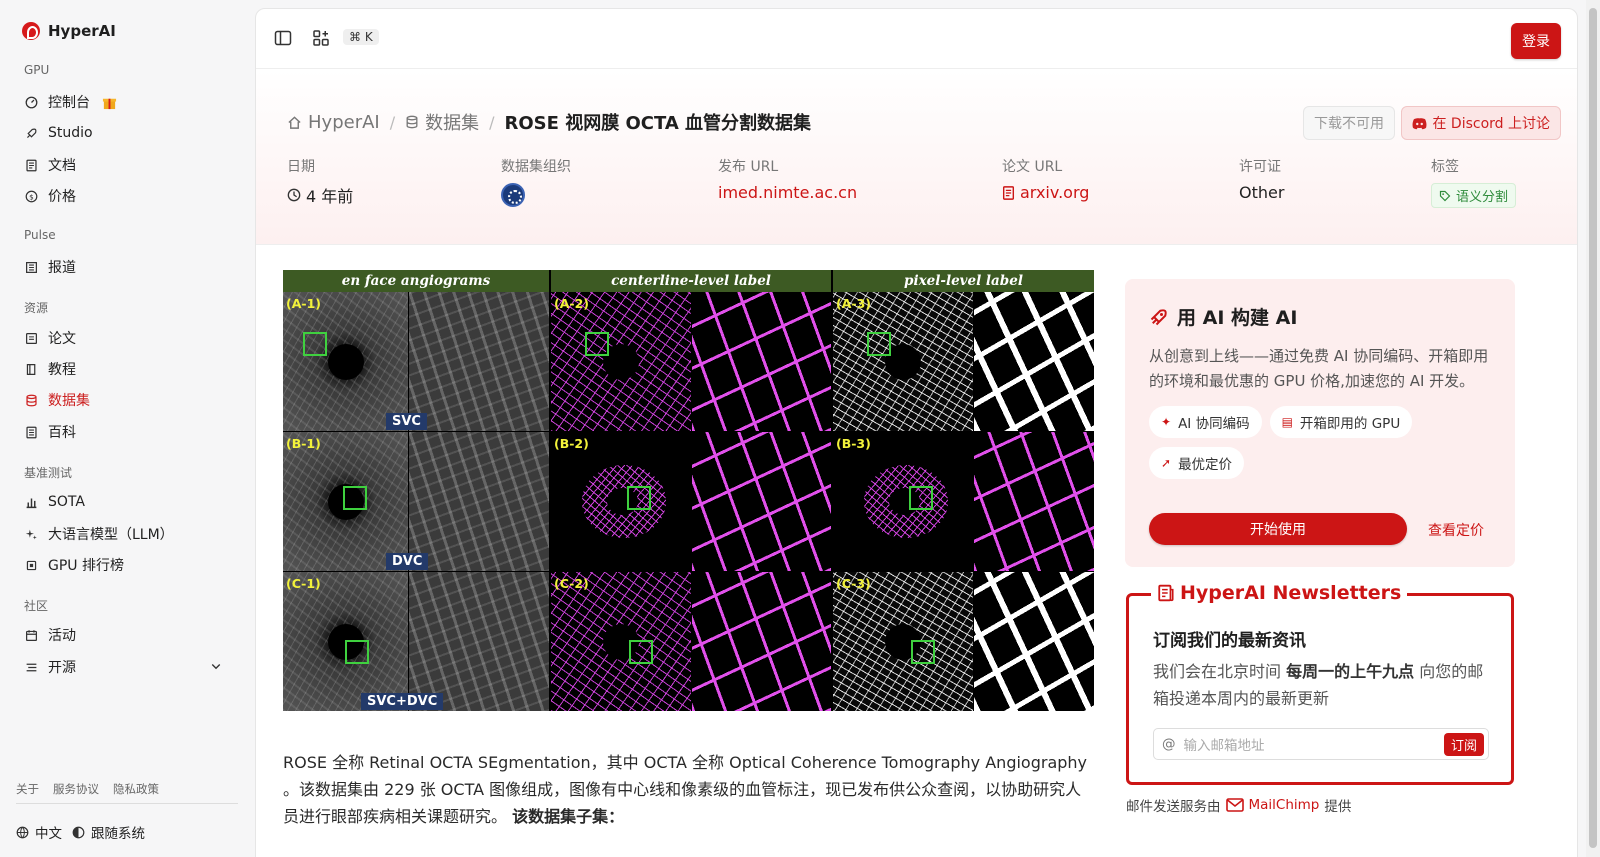  What do you see at coordinates (1481, 123) in the screenshot?
I see `discord-button: 在 Discord 上讨论` at bounding box center [1481, 123].